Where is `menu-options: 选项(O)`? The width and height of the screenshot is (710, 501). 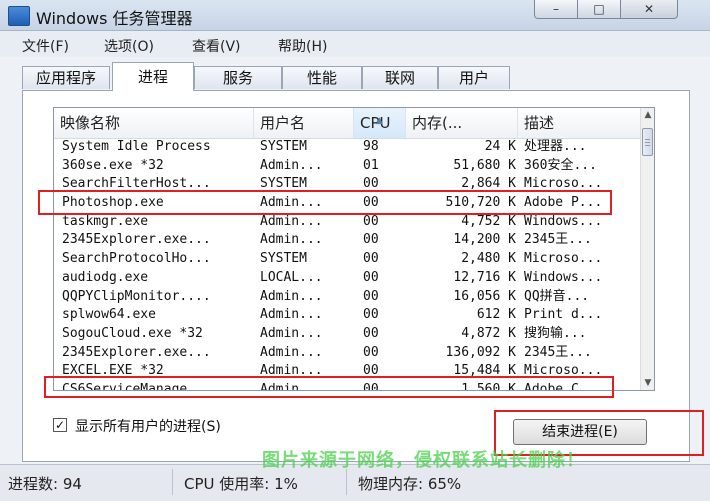
menu-options: 选项(O) is located at coordinates (129, 46).